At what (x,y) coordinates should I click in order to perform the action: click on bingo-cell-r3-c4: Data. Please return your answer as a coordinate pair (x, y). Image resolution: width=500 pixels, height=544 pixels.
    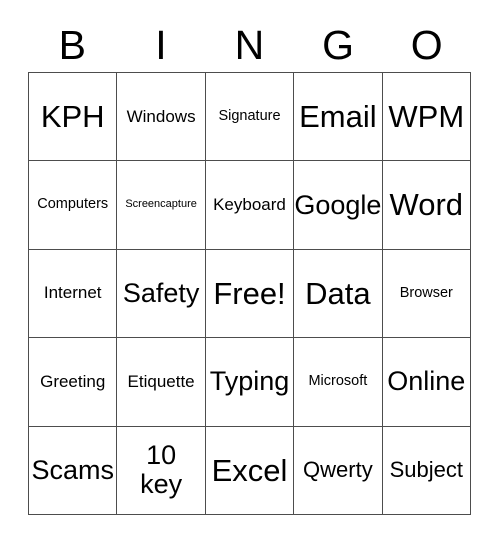
    Looking at the image, I should click on (338, 294).